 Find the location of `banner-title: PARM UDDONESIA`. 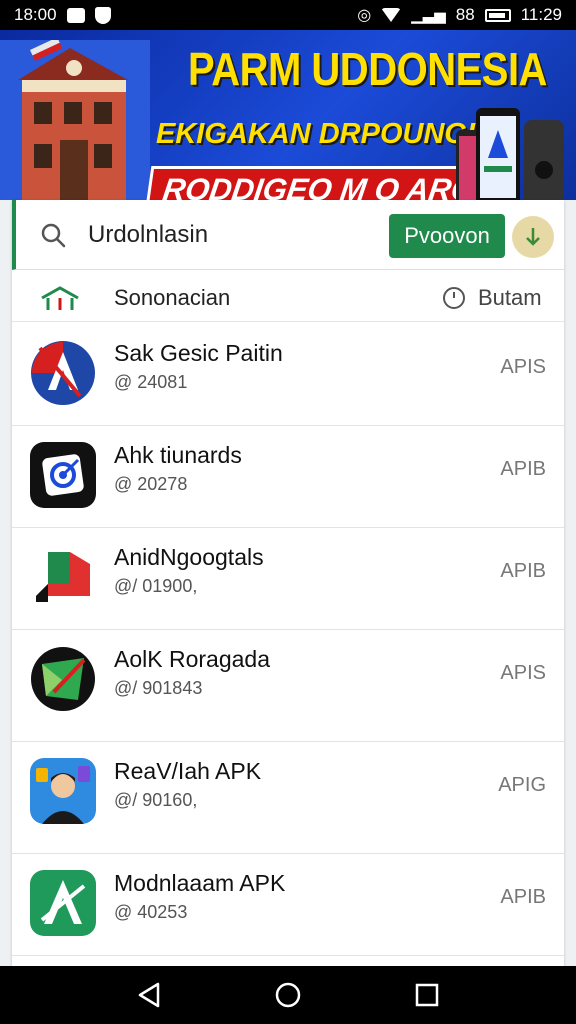

banner-title: PARM UDDONESIA is located at coordinates (367, 70).